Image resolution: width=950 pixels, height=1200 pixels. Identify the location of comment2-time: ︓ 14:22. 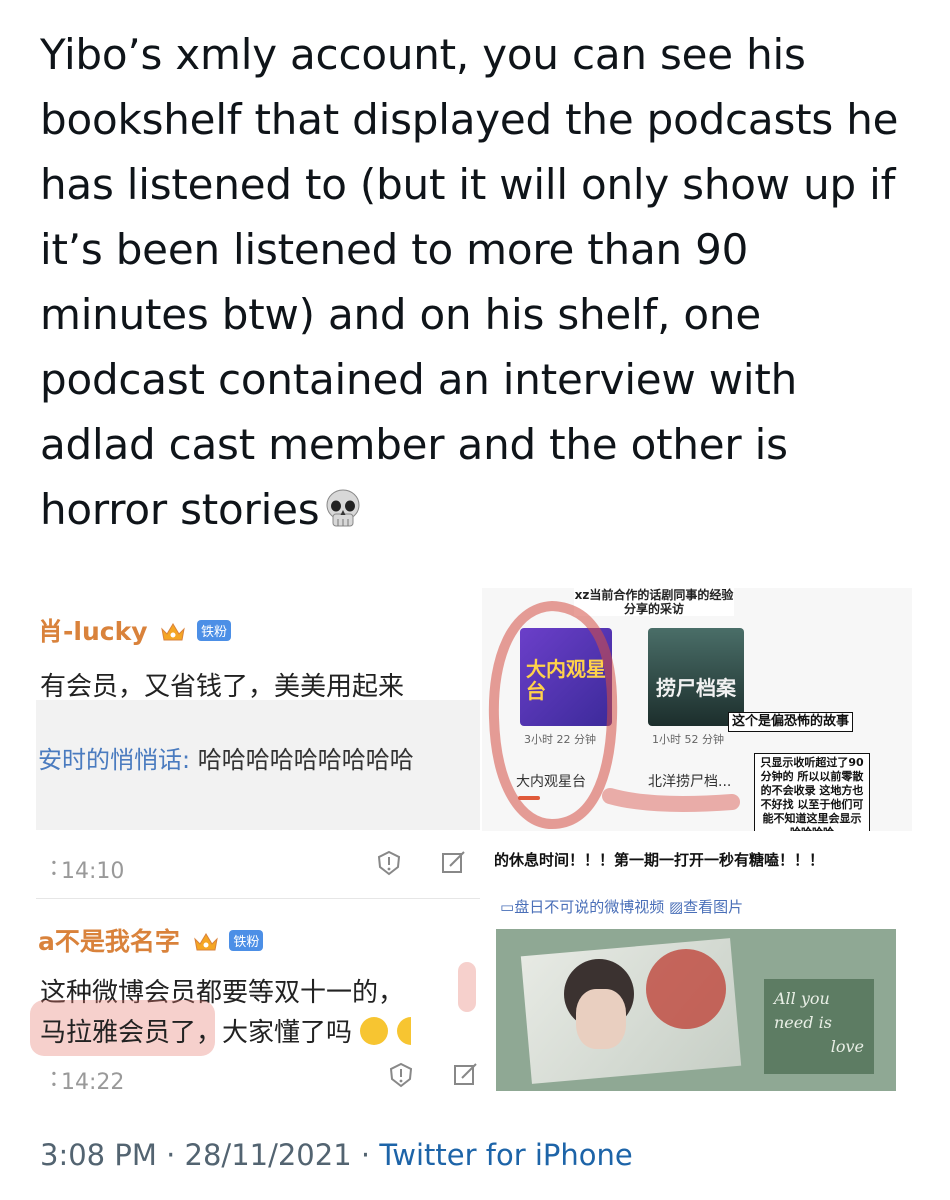
(81, 1082).